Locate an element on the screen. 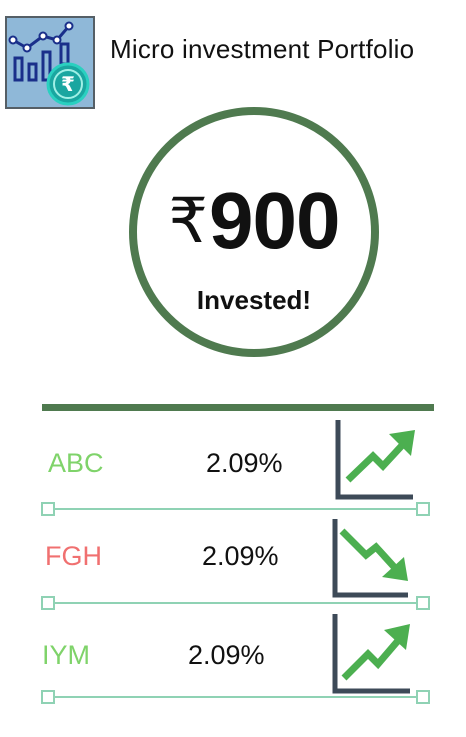  invested-amount: ₹900 is located at coordinates (254, 221).